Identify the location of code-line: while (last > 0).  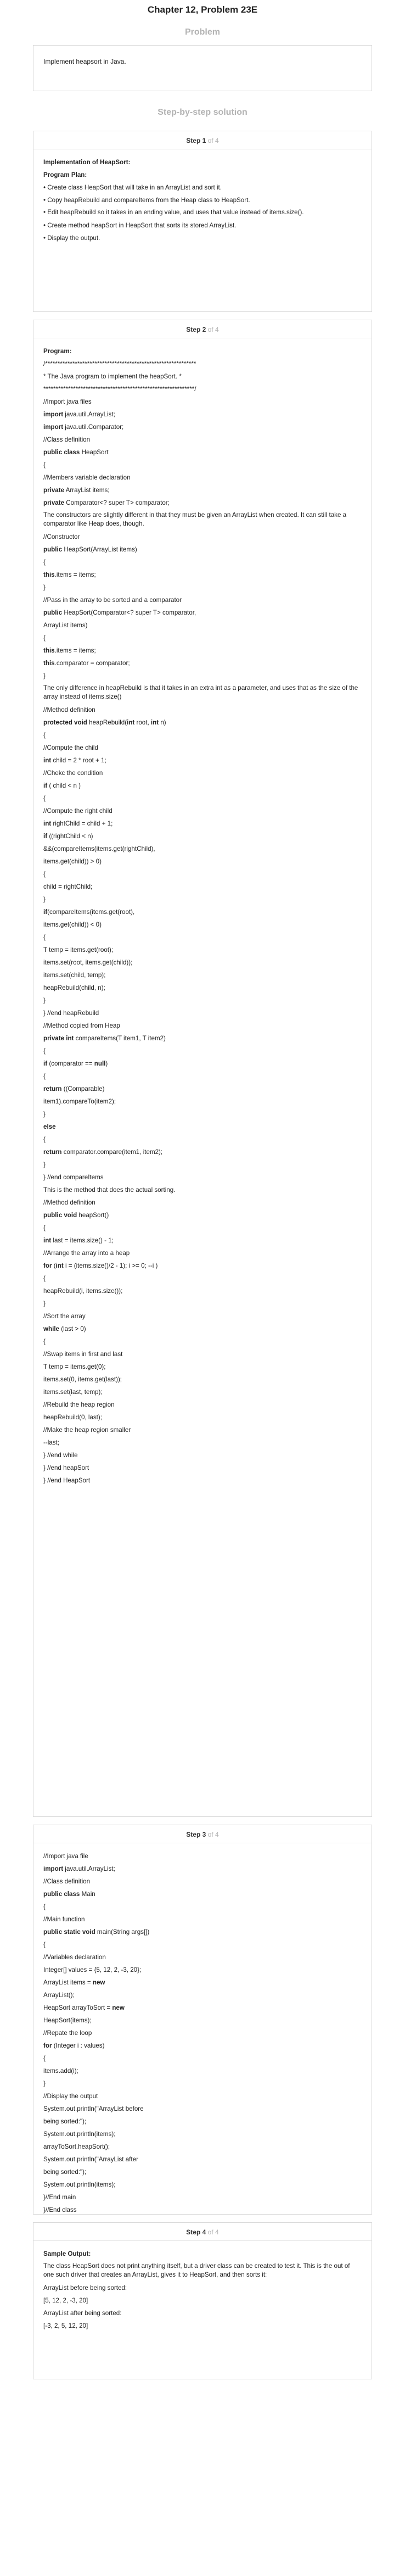
(64, 1328).